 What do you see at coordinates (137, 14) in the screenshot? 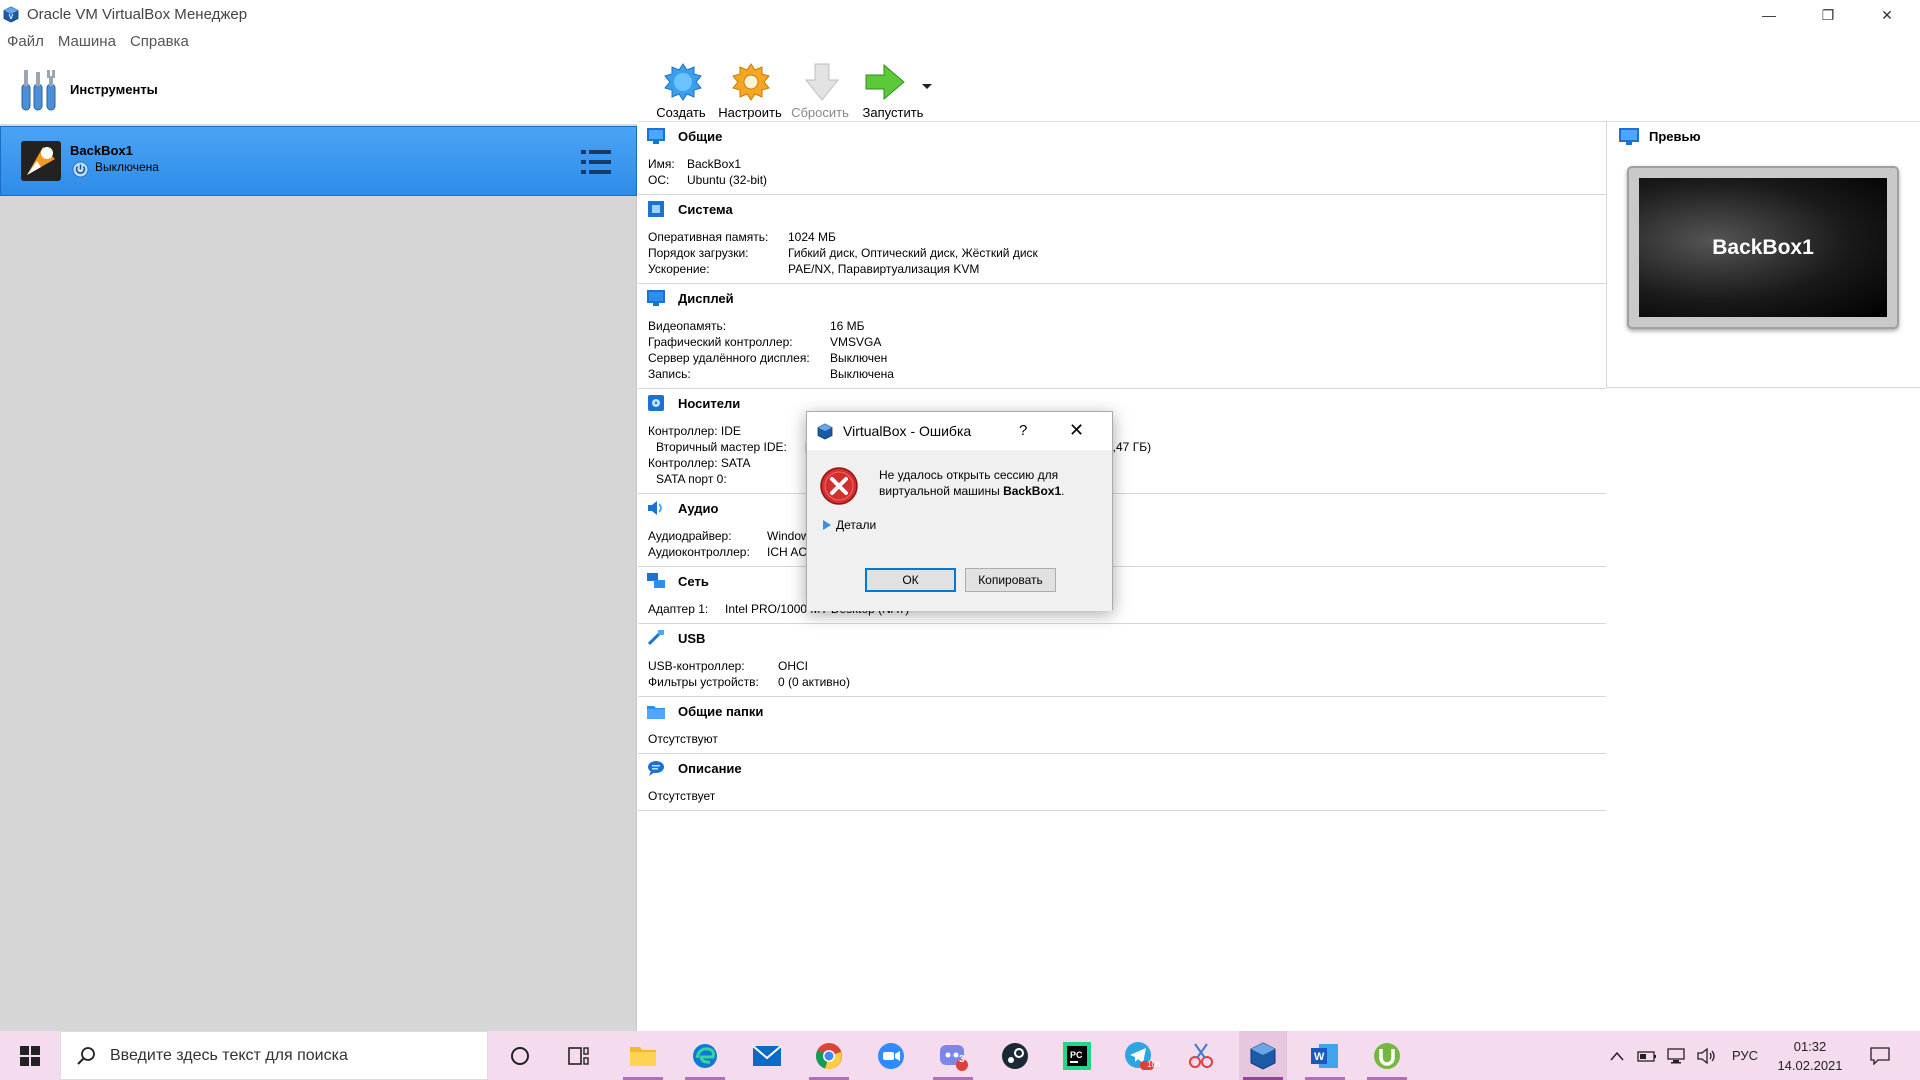
I see `window-title: Oracle VM VirtualBox Менеджер` at bounding box center [137, 14].